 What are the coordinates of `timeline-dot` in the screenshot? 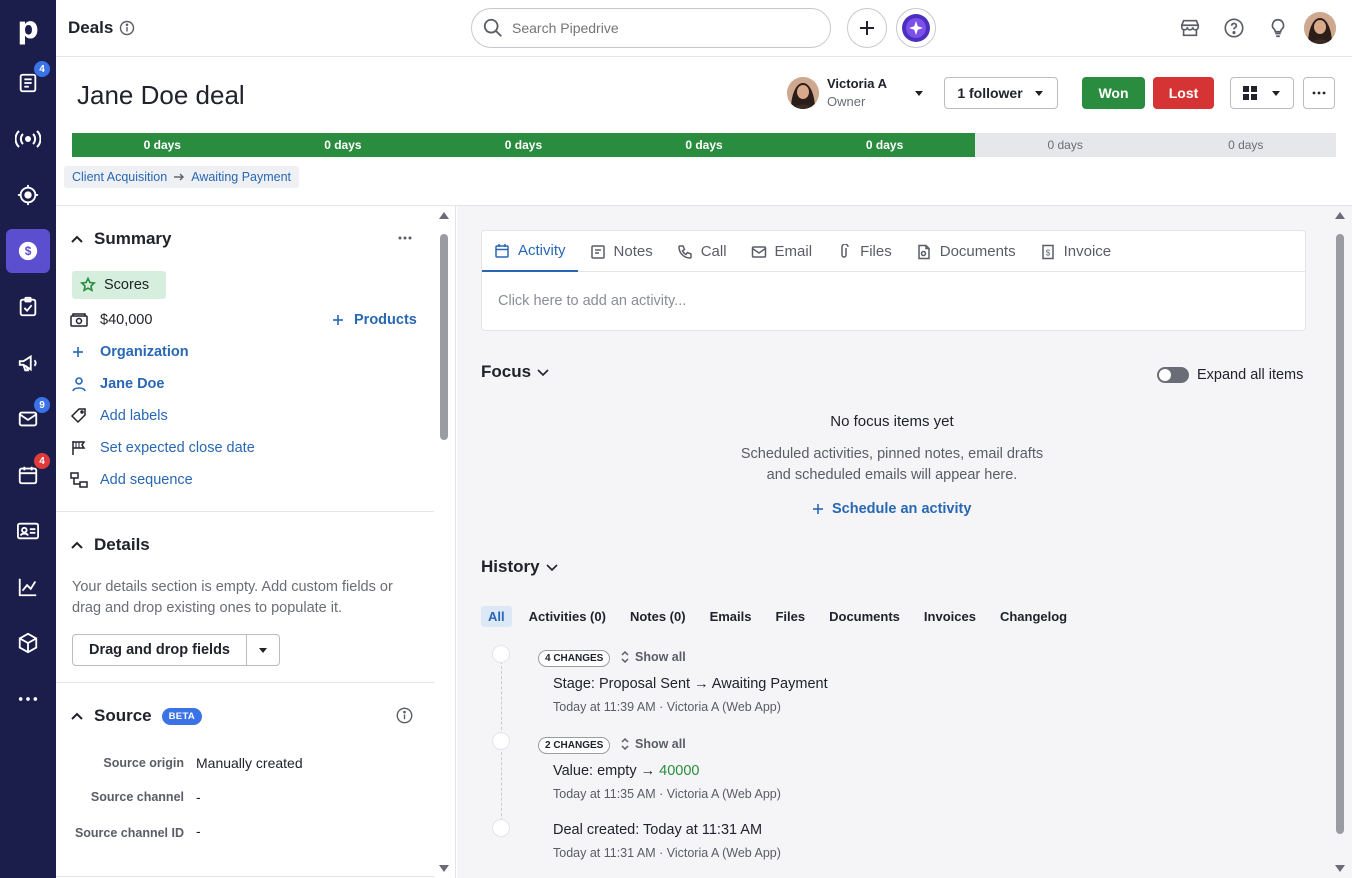 It's located at (501, 654).